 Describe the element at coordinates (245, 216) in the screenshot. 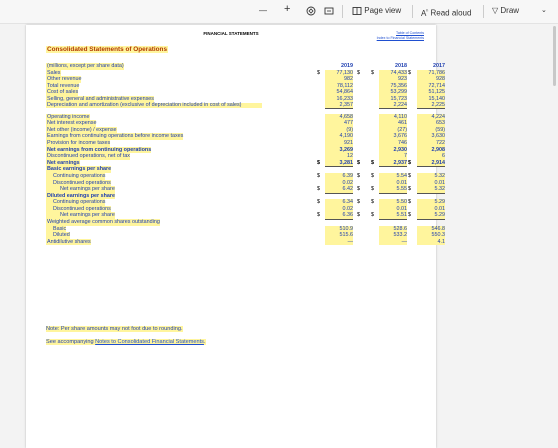

I see `table-row: Net earnings per share $6.36 $5.51 5.29 $ $` at that location.